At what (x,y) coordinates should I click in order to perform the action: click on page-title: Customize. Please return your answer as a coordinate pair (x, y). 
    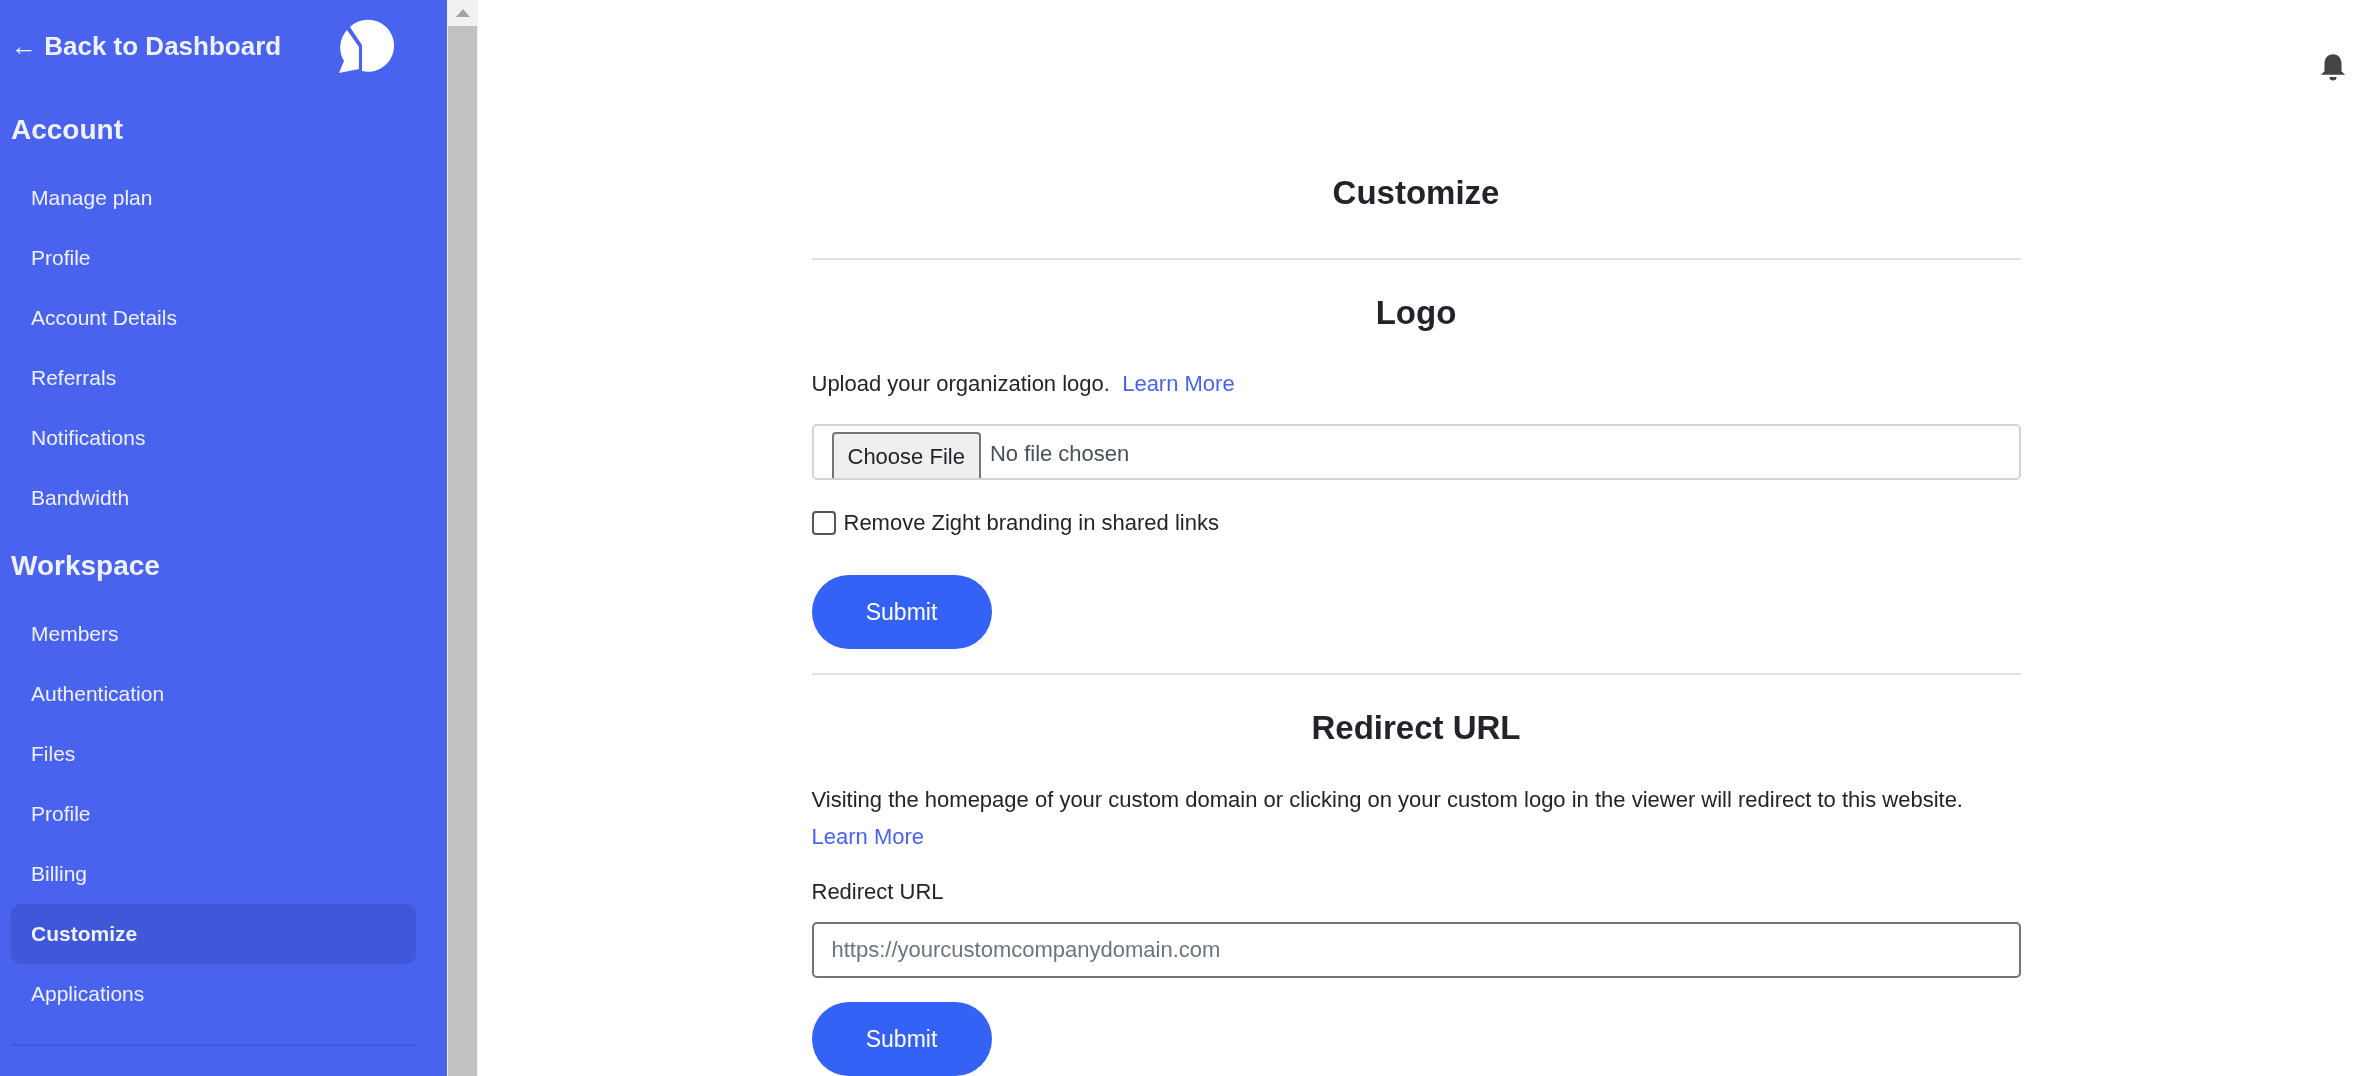
    Looking at the image, I should click on (1416, 193).